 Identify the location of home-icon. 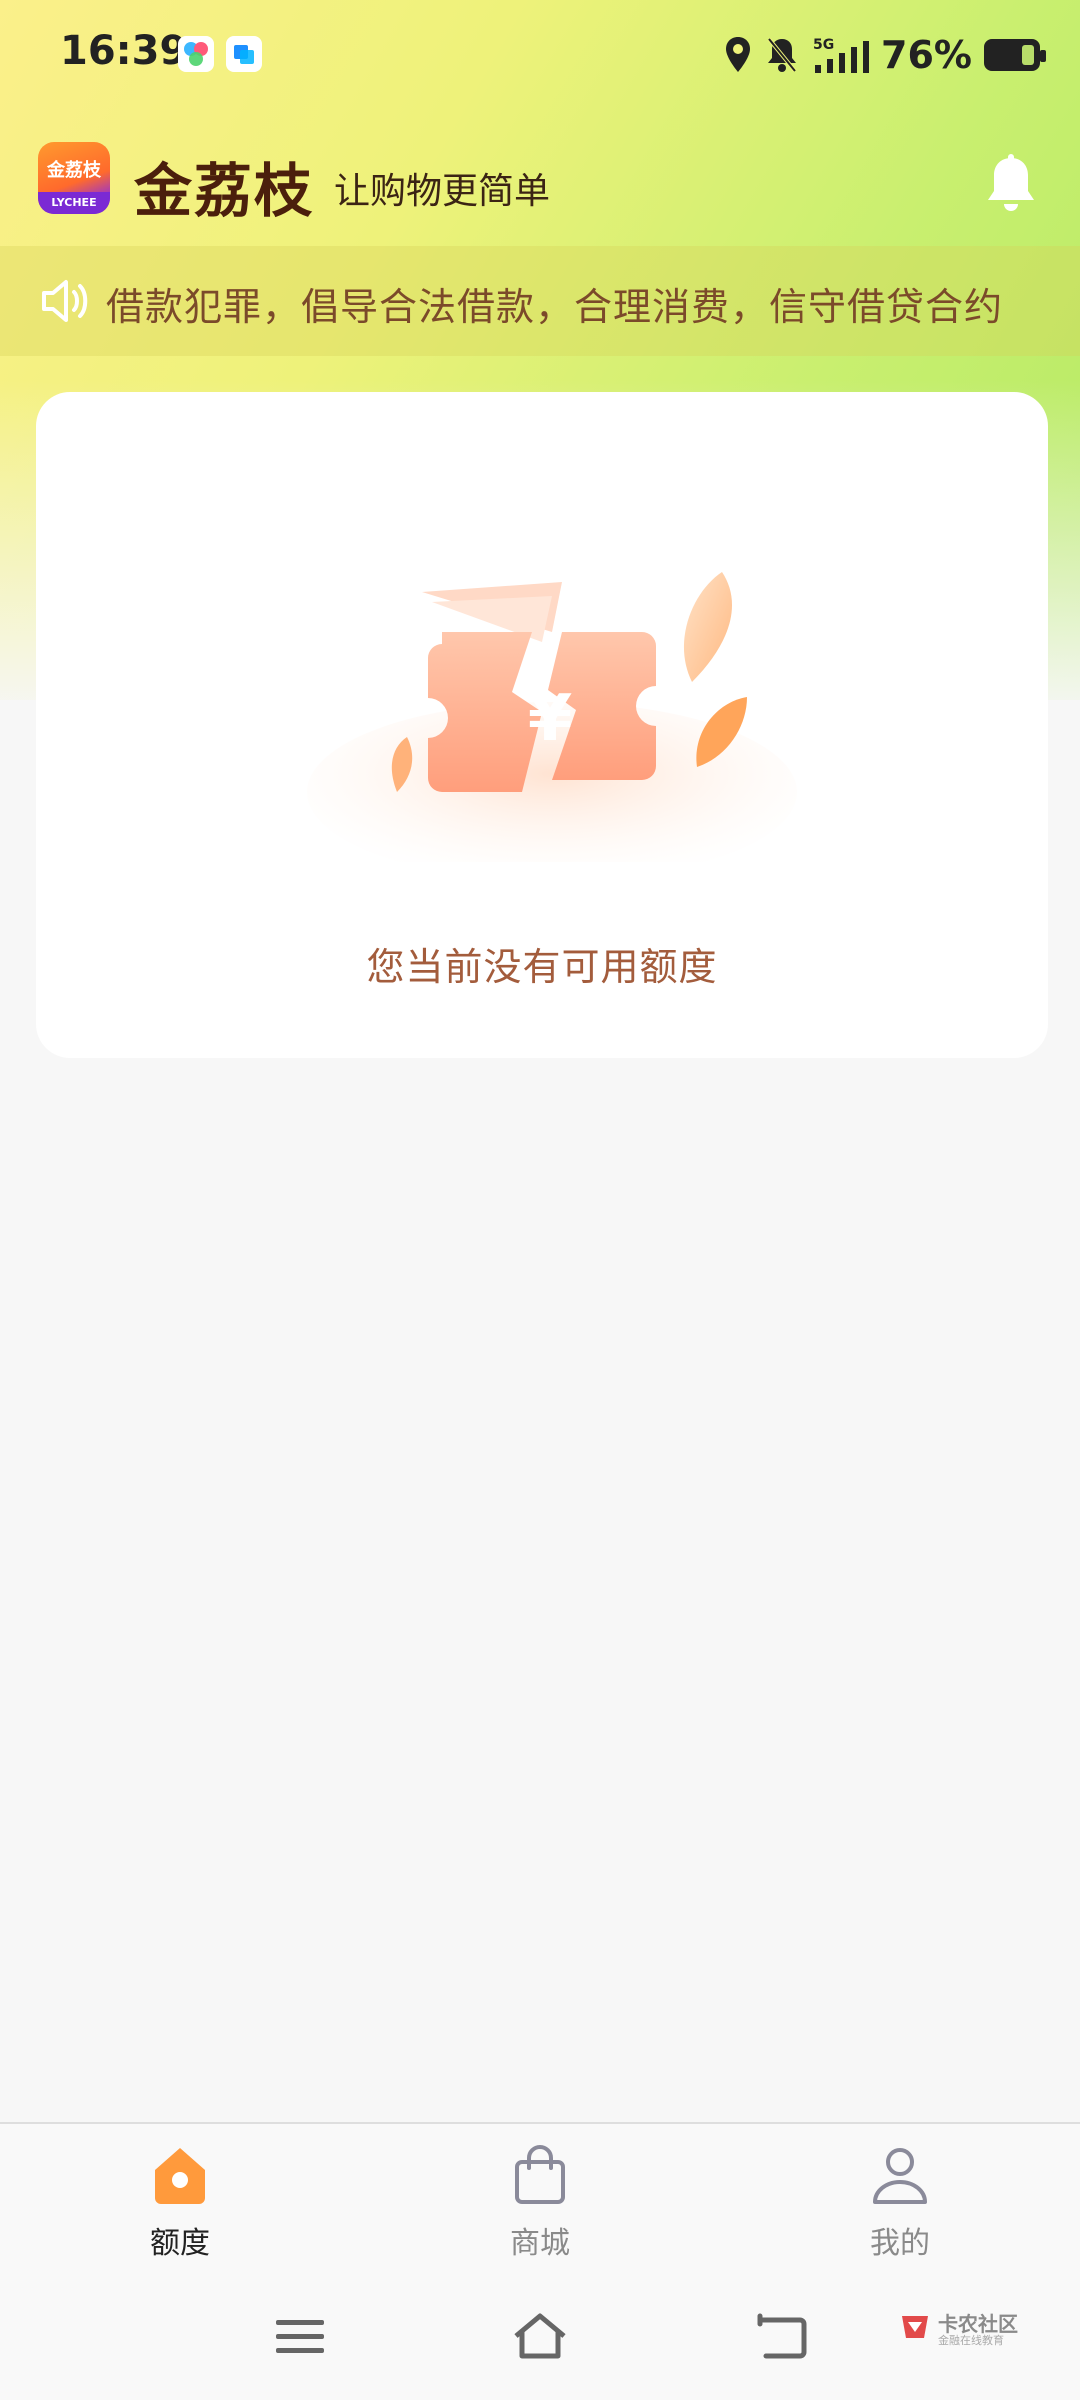
(180, 2176).